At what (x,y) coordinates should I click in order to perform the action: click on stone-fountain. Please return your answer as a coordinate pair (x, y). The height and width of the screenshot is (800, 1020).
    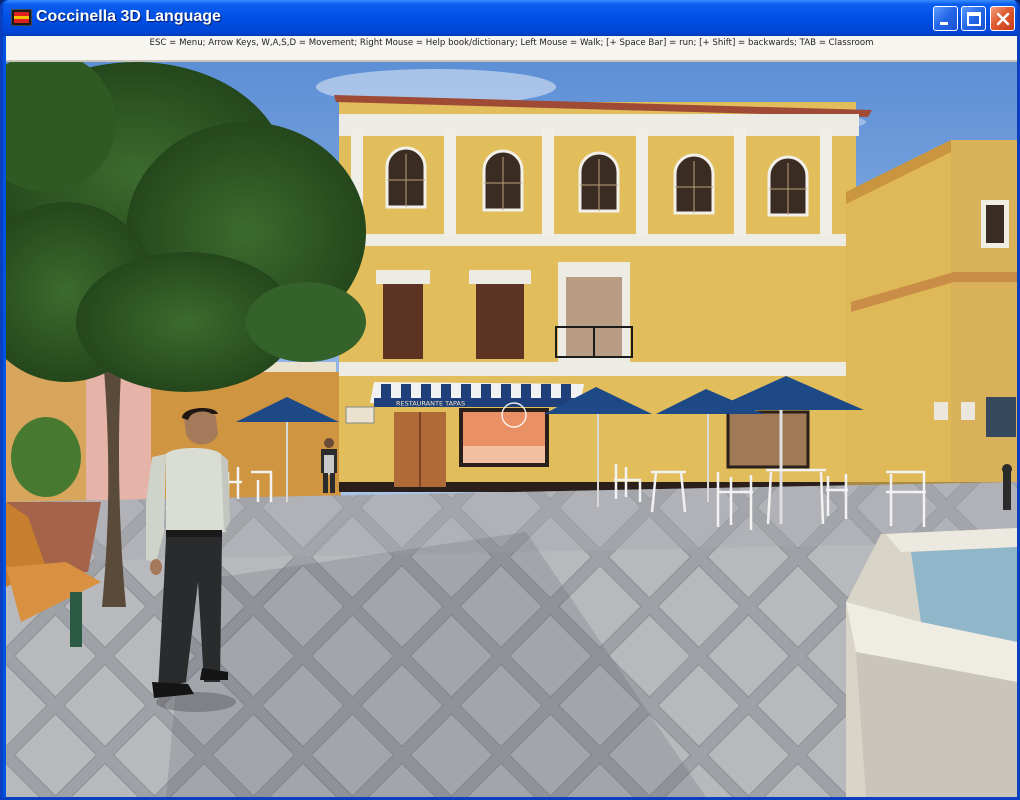
    Looking at the image, I should click on (931, 662).